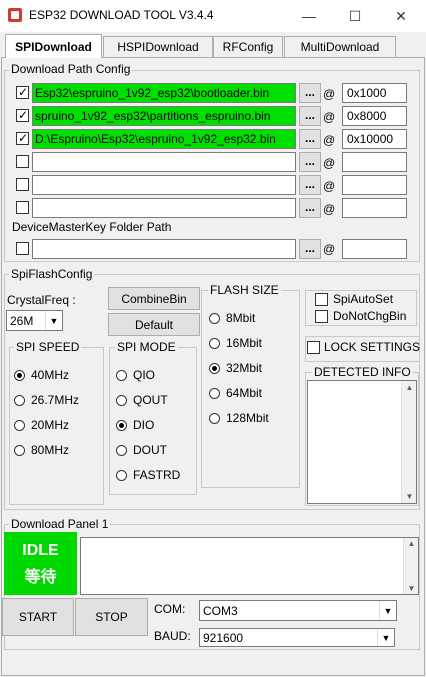 The height and width of the screenshot is (677, 426). Describe the element at coordinates (321, 299) in the screenshot. I see `spi-auto-set-checkbox` at that location.